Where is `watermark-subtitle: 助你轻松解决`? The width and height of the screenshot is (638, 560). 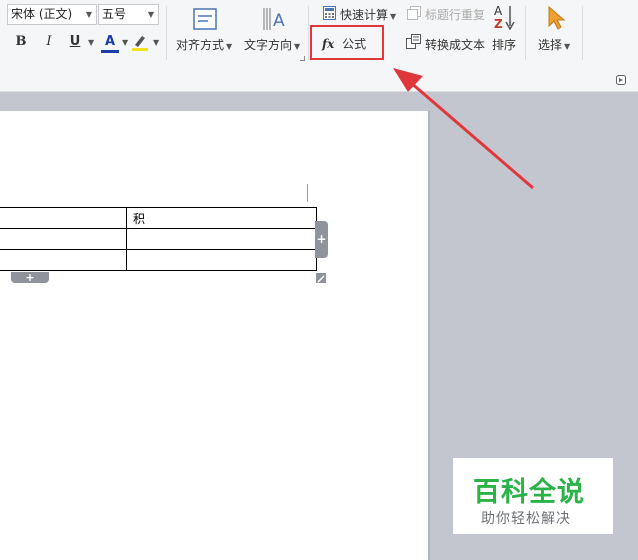
watermark-subtitle: 助你轻松解决 is located at coordinates (526, 519).